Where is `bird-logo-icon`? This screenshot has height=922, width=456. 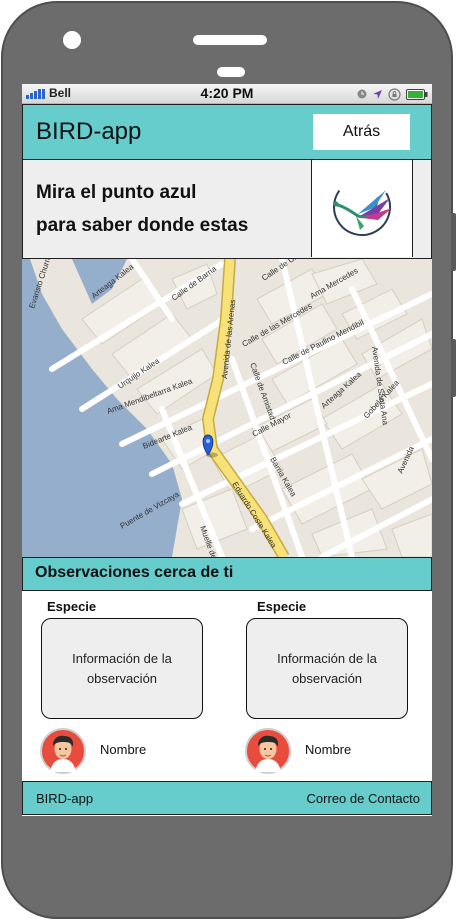
bird-logo-icon is located at coordinates (362, 207).